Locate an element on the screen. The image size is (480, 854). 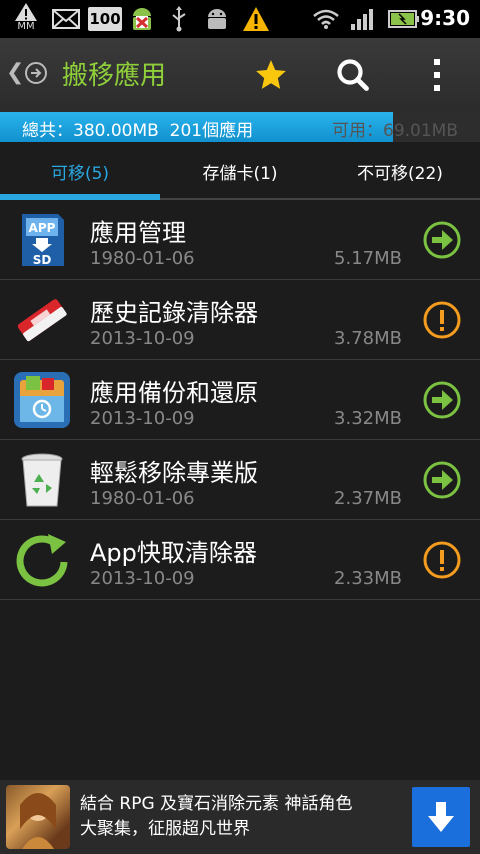
app-name: 輕鬆移除專業版 is located at coordinates (174, 473).